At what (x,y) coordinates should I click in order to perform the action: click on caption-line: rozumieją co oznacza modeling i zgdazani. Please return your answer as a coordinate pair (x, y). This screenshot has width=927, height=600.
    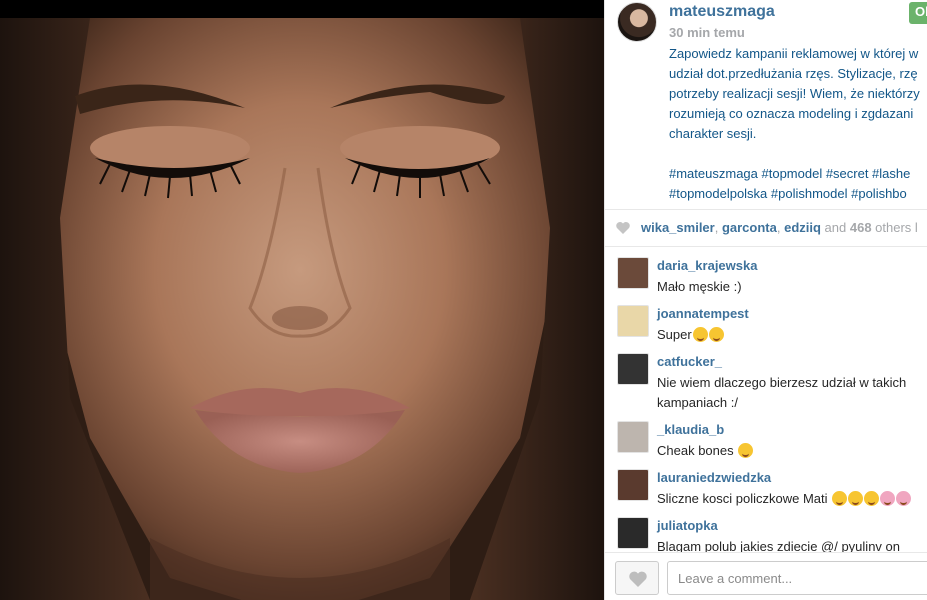
    Looking at the image, I should click on (791, 113).